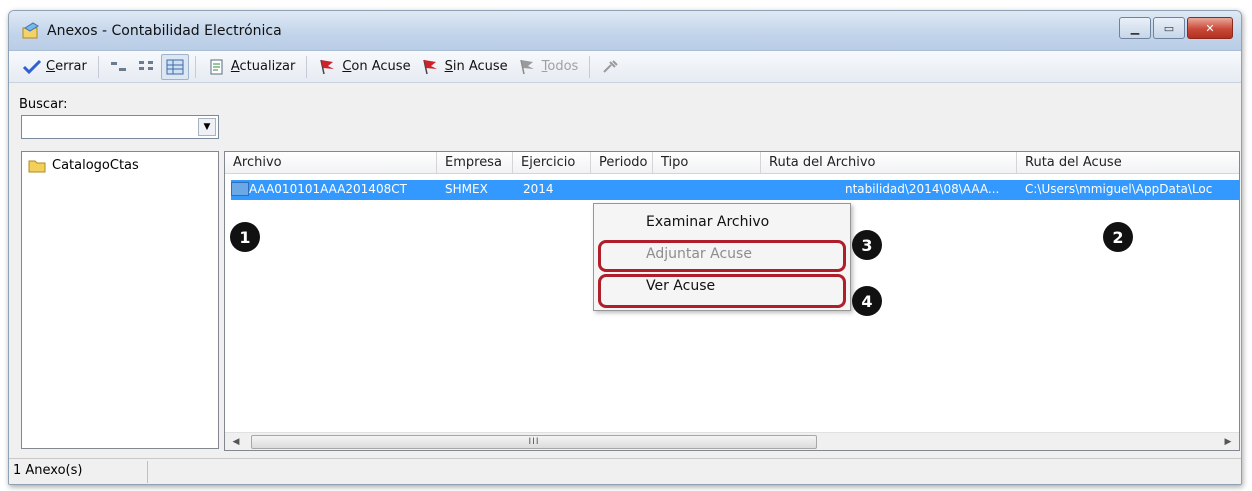 The image size is (1252, 491). Describe the element at coordinates (32, 66) in the screenshot. I see `checkmark-icon` at that location.